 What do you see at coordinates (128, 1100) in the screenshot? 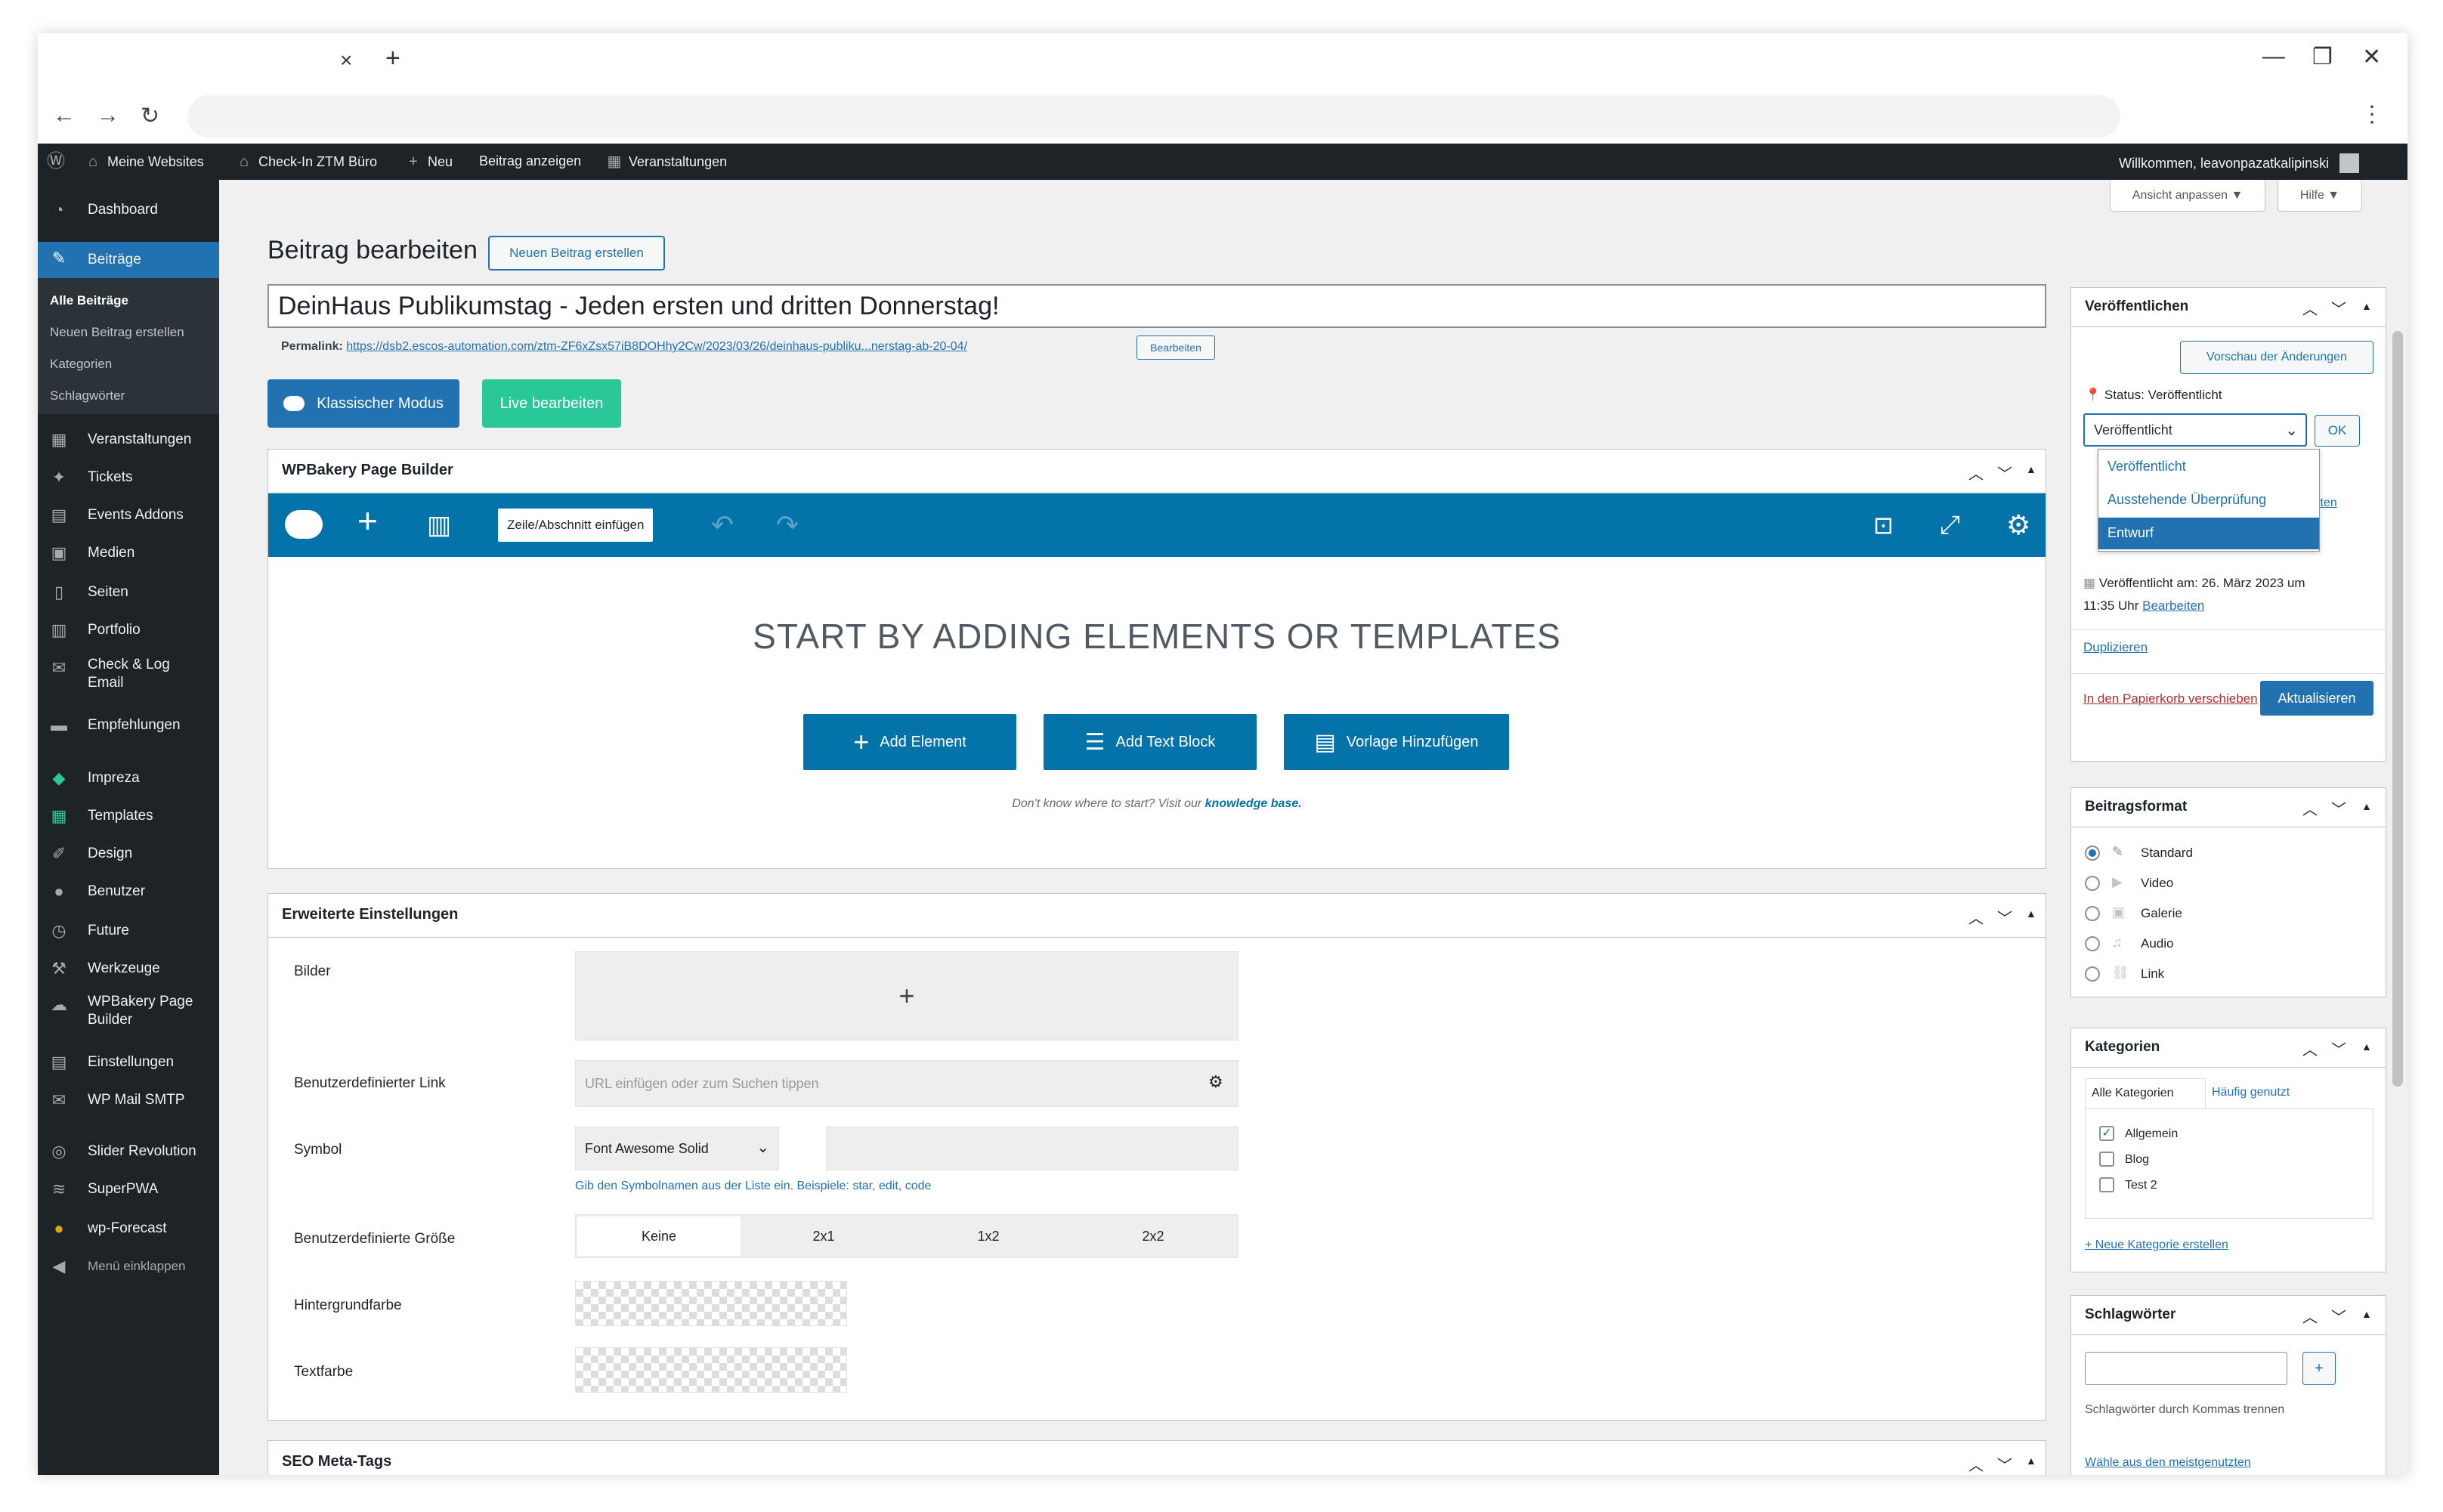
I see `sidebar-item-wp-mail-smtp: ✉ WP Mail SMTP` at bounding box center [128, 1100].